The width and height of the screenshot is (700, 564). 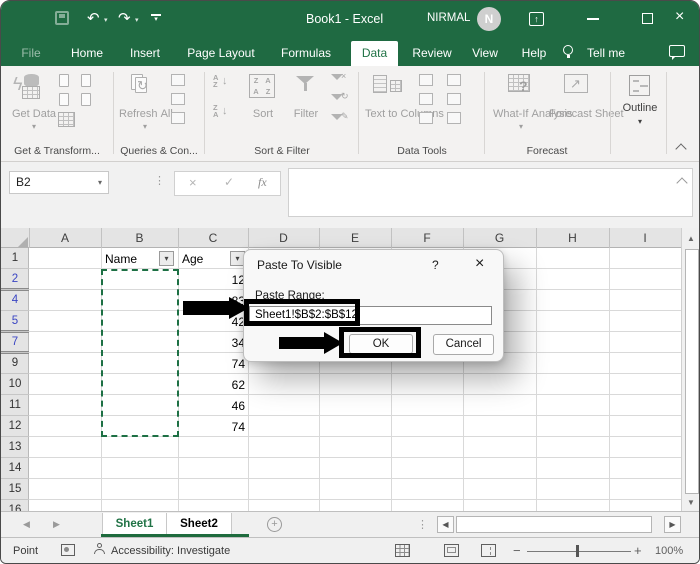 What do you see at coordinates (422, 524) in the screenshot?
I see `tab-scrollbar-splitter-icon: ⋮` at bounding box center [422, 524].